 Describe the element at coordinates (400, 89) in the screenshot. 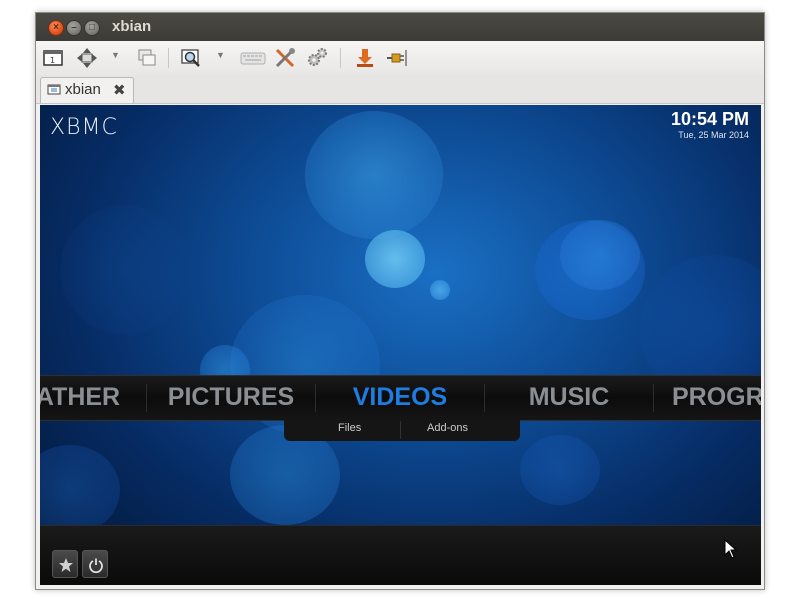

I see `tab-strip: xbian ✖` at that location.